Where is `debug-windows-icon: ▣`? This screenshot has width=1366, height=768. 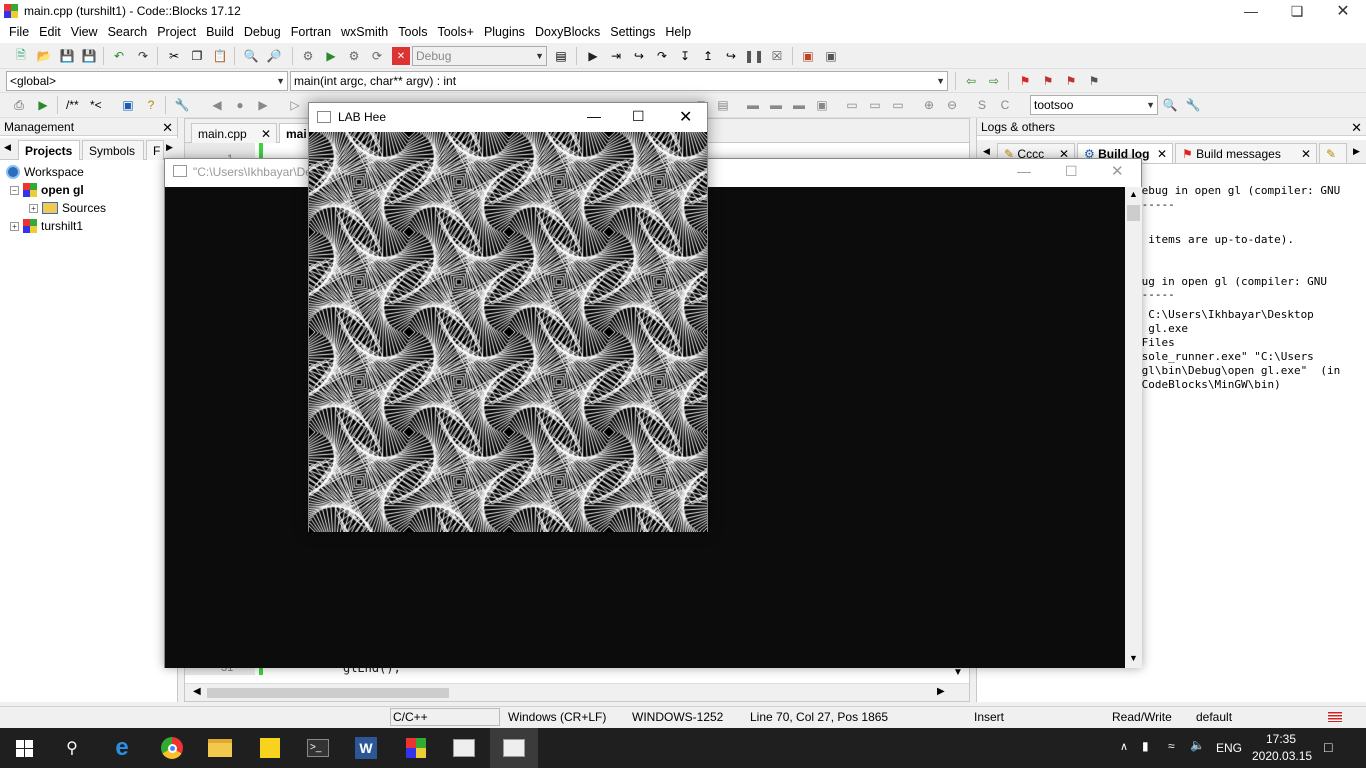
debug-windows-icon: ▣ is located at coordinates (808, 56).